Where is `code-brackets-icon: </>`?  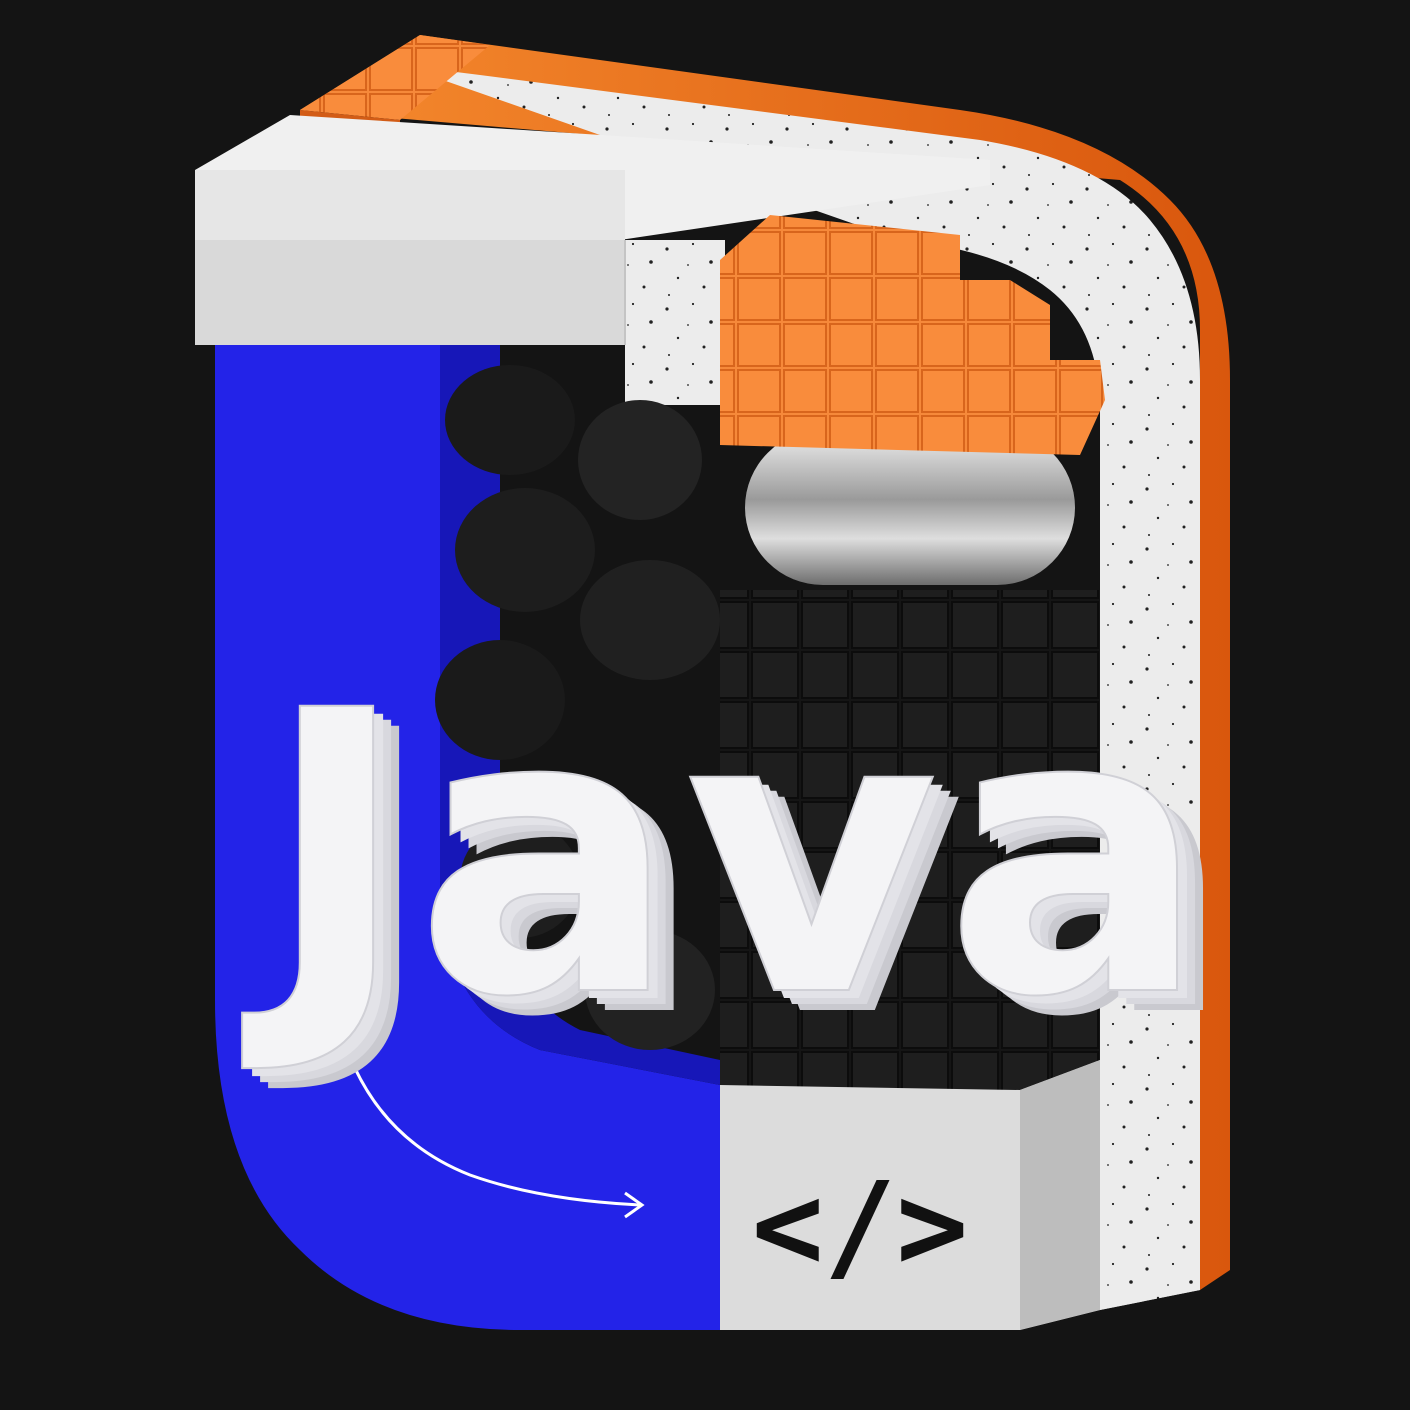 code-brackets-icon: </> is located at coordinates (860, 1227).